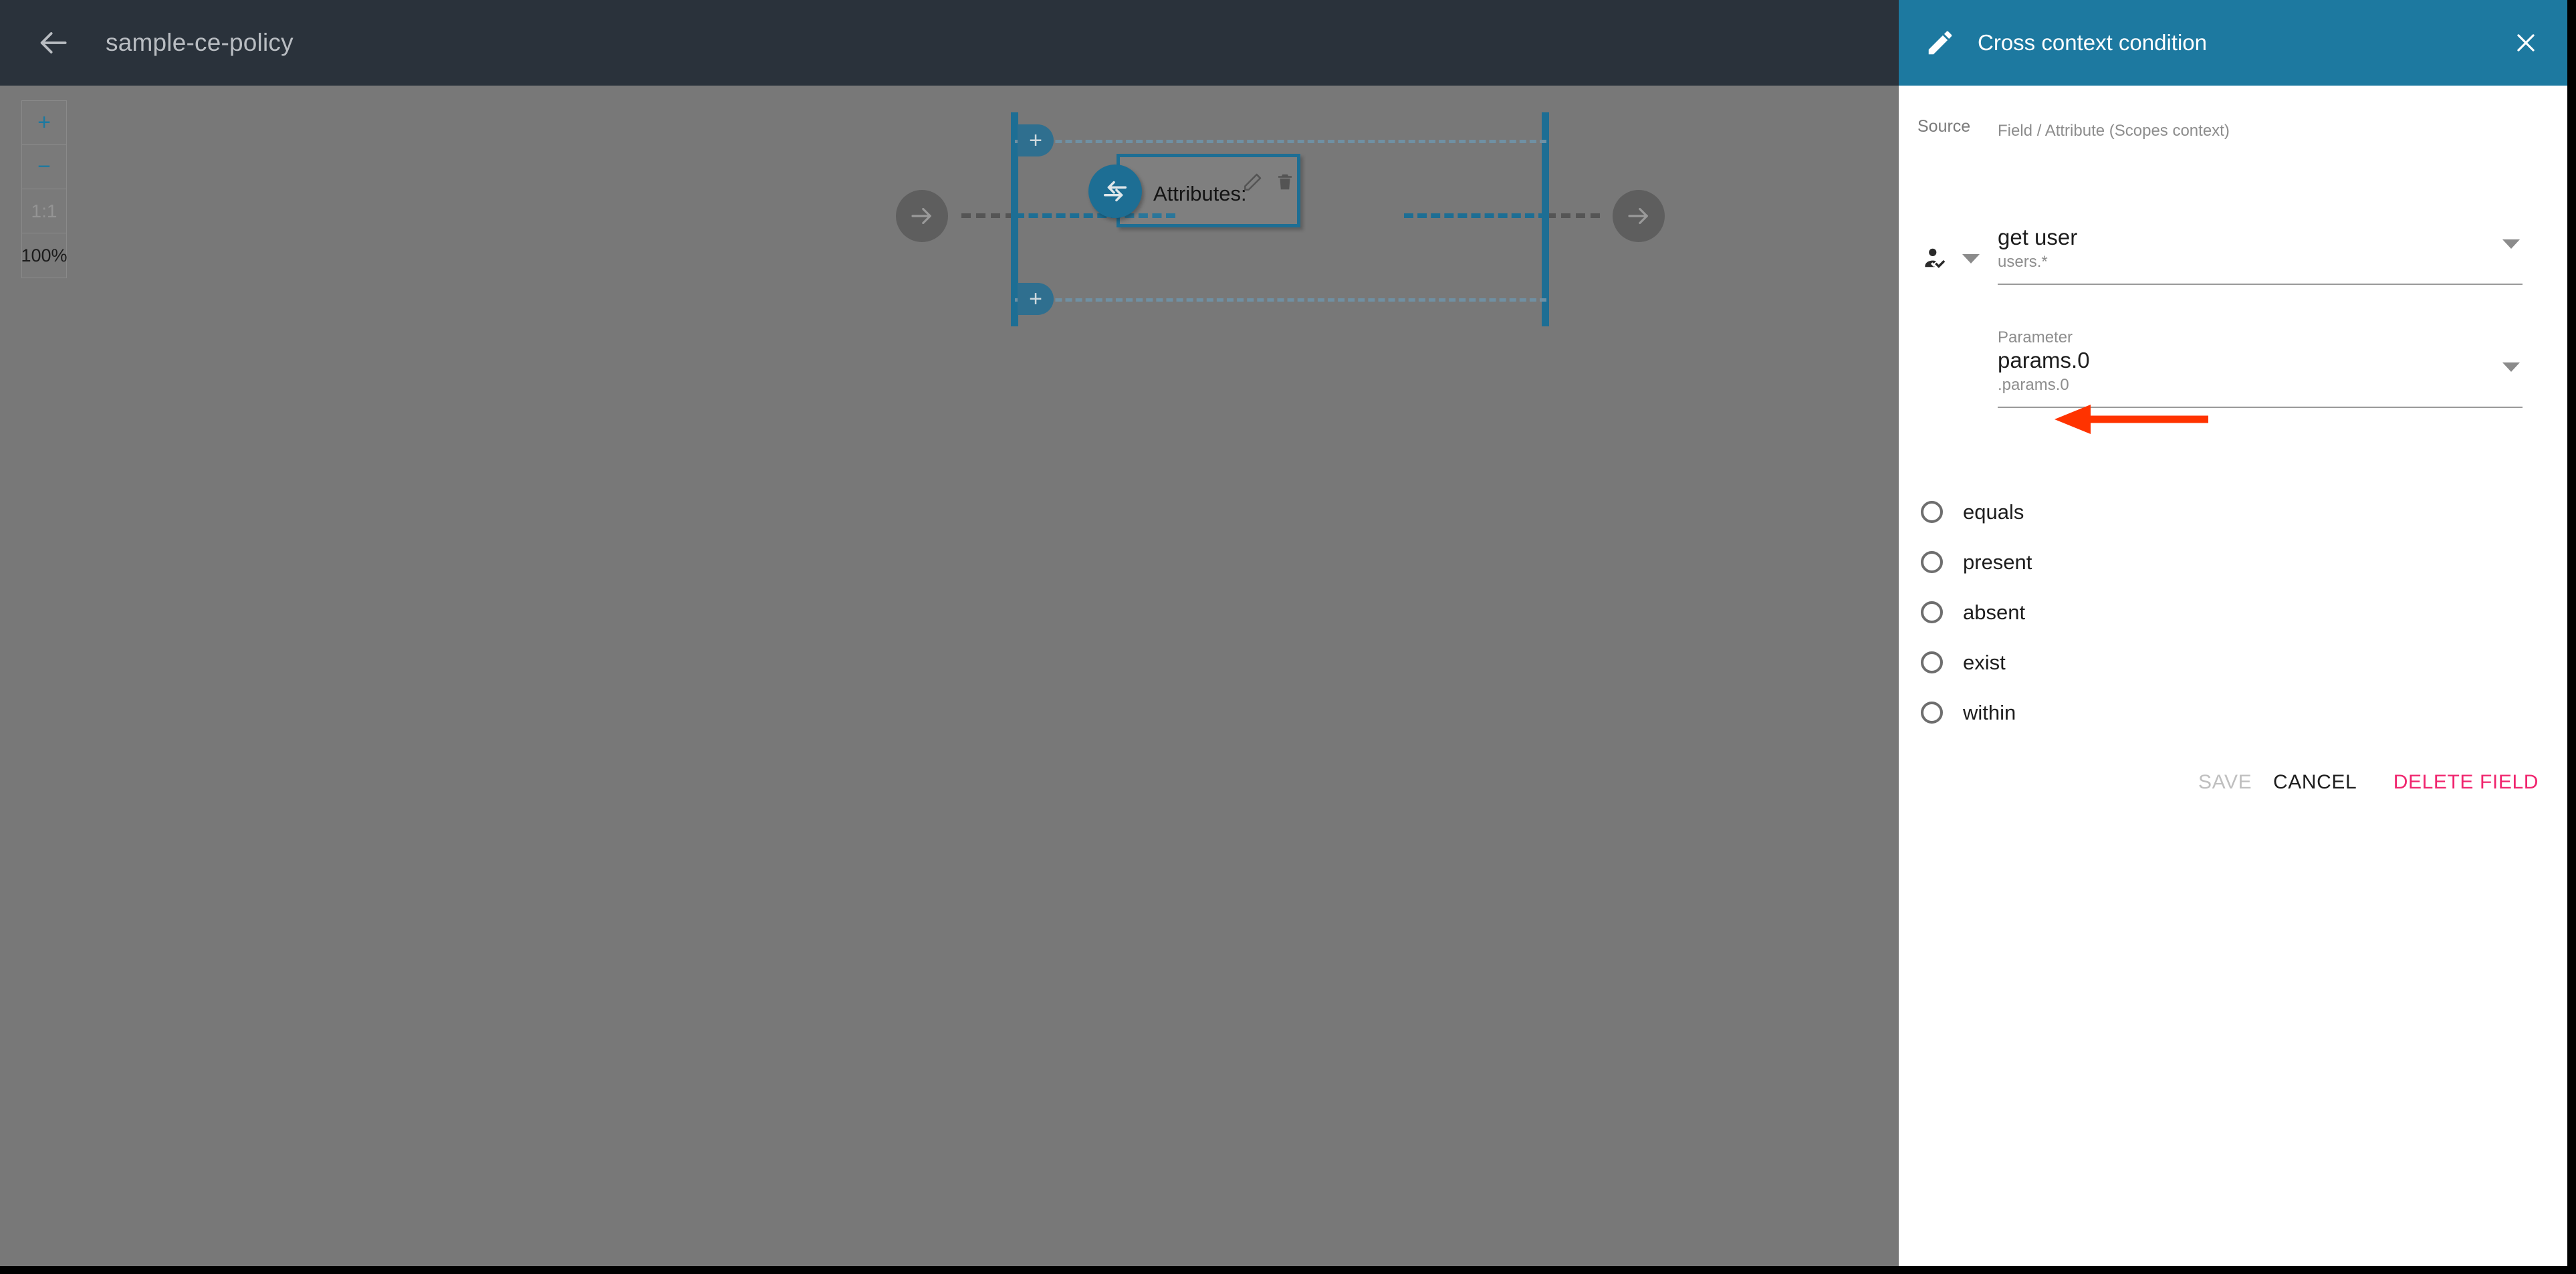  I want to click on field-attribute-caption: Field / Attribute (Scopes context), so click(2114, 131).